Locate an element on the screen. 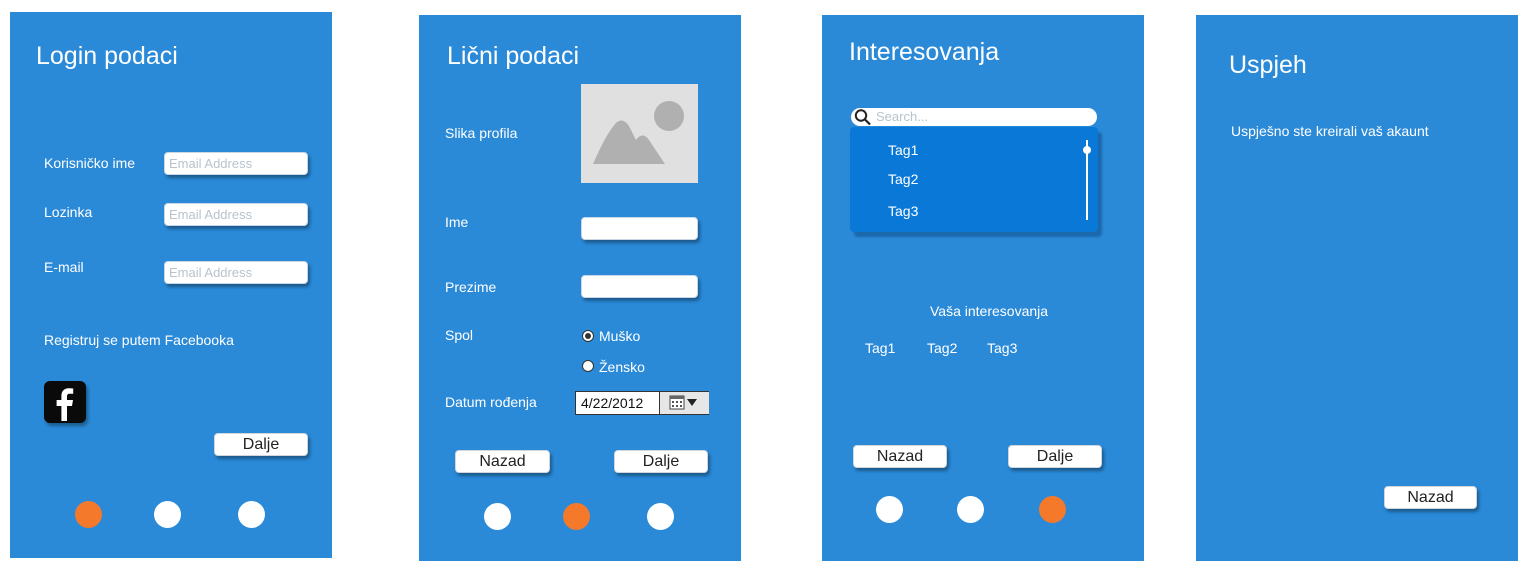 This screenshot has height=570, width=1530. last-name-label: Prezime is located at coordinates (471, 287).